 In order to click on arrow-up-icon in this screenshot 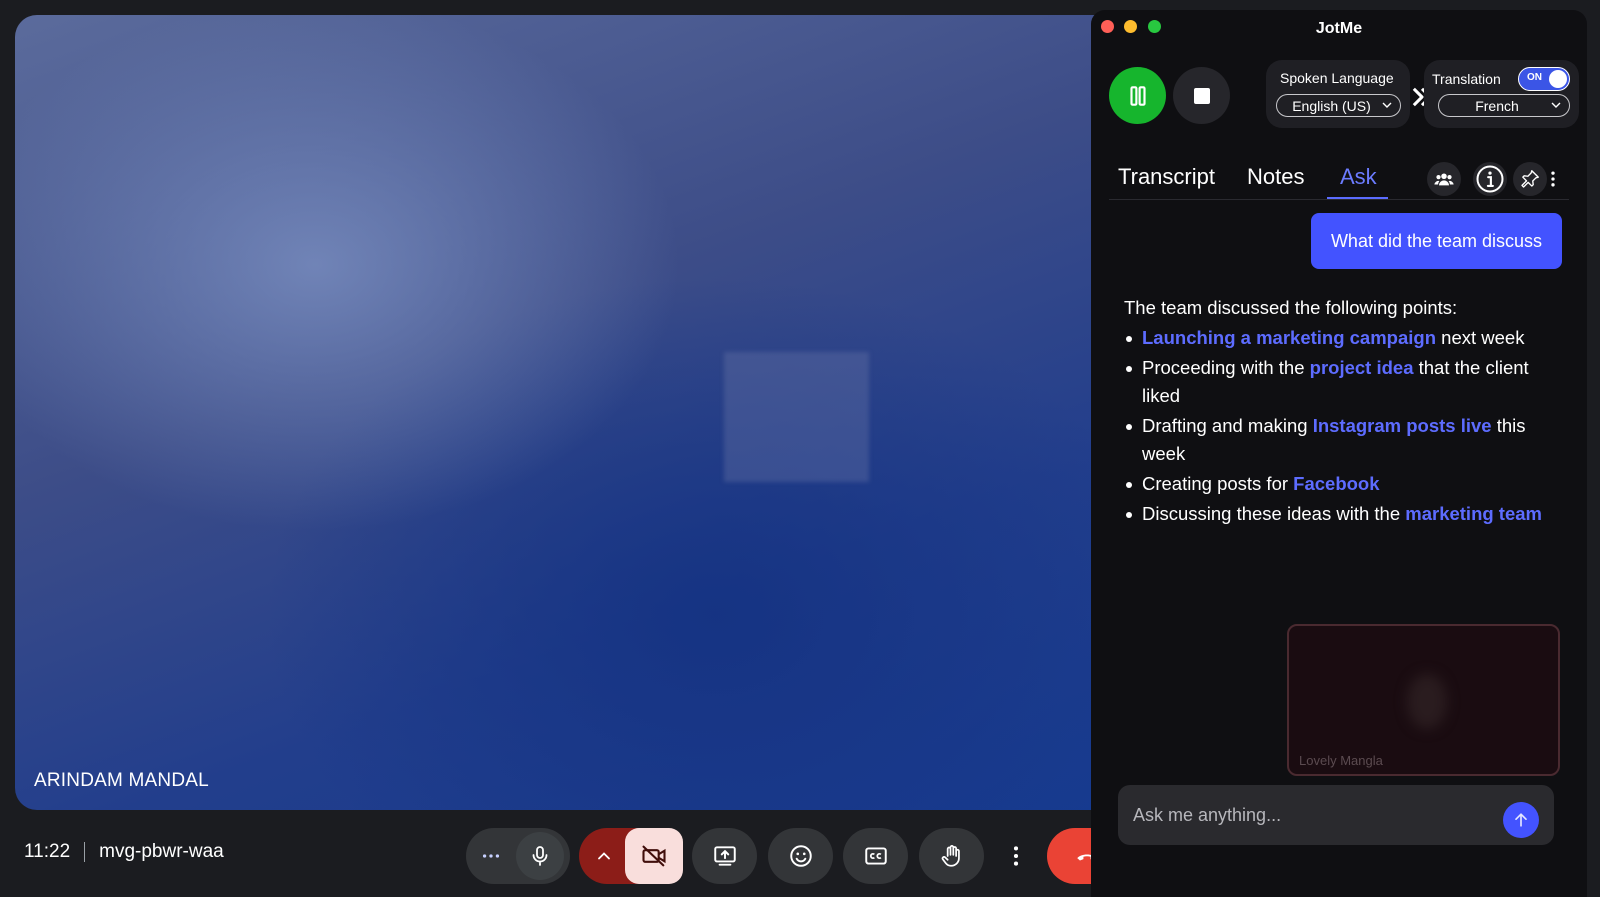, I will do `click(1521, 820)`.